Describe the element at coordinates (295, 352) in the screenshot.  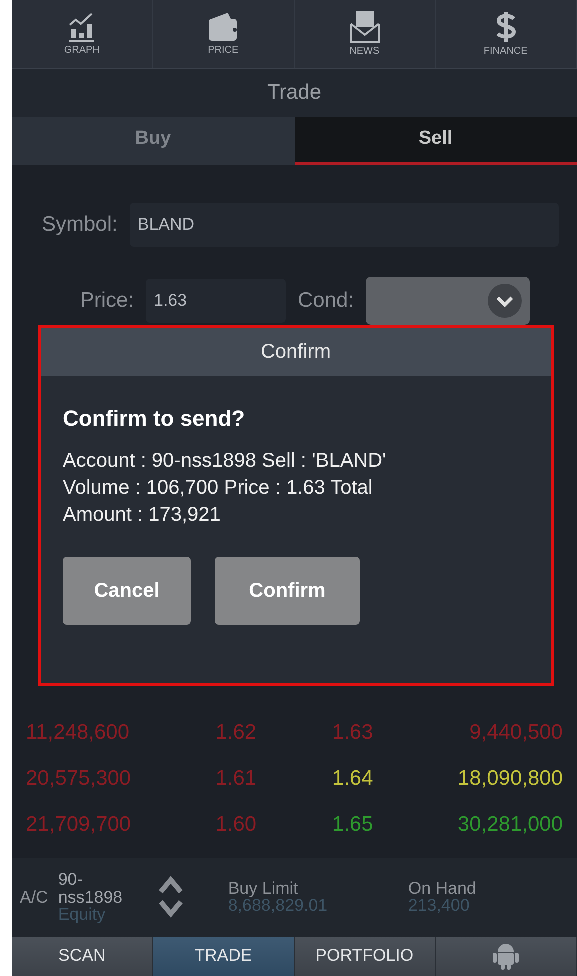
I see `dialog-title: Confirm` at that location.